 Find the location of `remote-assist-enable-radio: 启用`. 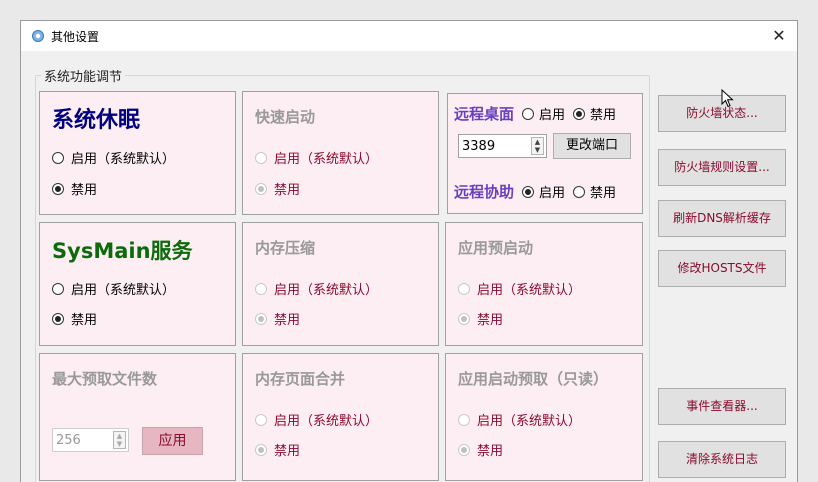

remote-assist-enable-radio: 启用 is located at coordinates (543, 191).